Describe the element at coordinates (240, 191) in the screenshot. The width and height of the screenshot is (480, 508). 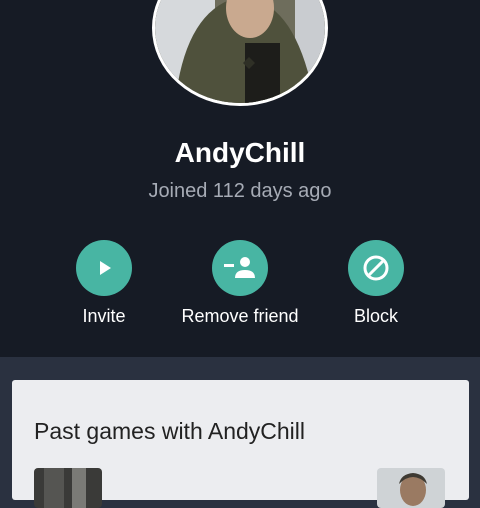
I see `profile-joined-date: Joined 112 days ago` at that location.